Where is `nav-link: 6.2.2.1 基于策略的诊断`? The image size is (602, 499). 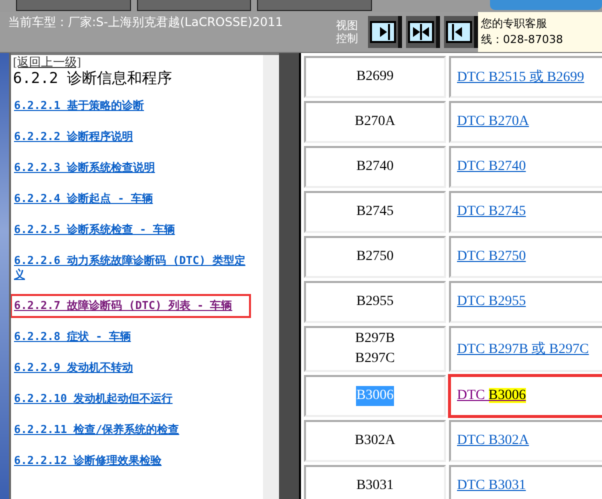 nav-link: 6.2.2.1 基于策略的诊断 is located at coordinates (131, 106).